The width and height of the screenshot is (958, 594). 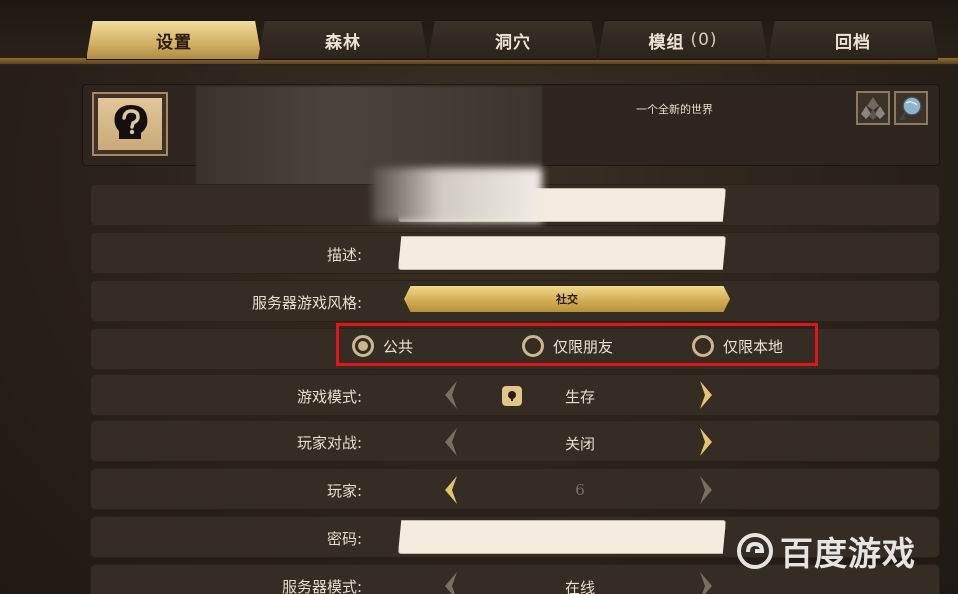 I want to click on tab-caves: 洞穴, so click(x=513, y=40).